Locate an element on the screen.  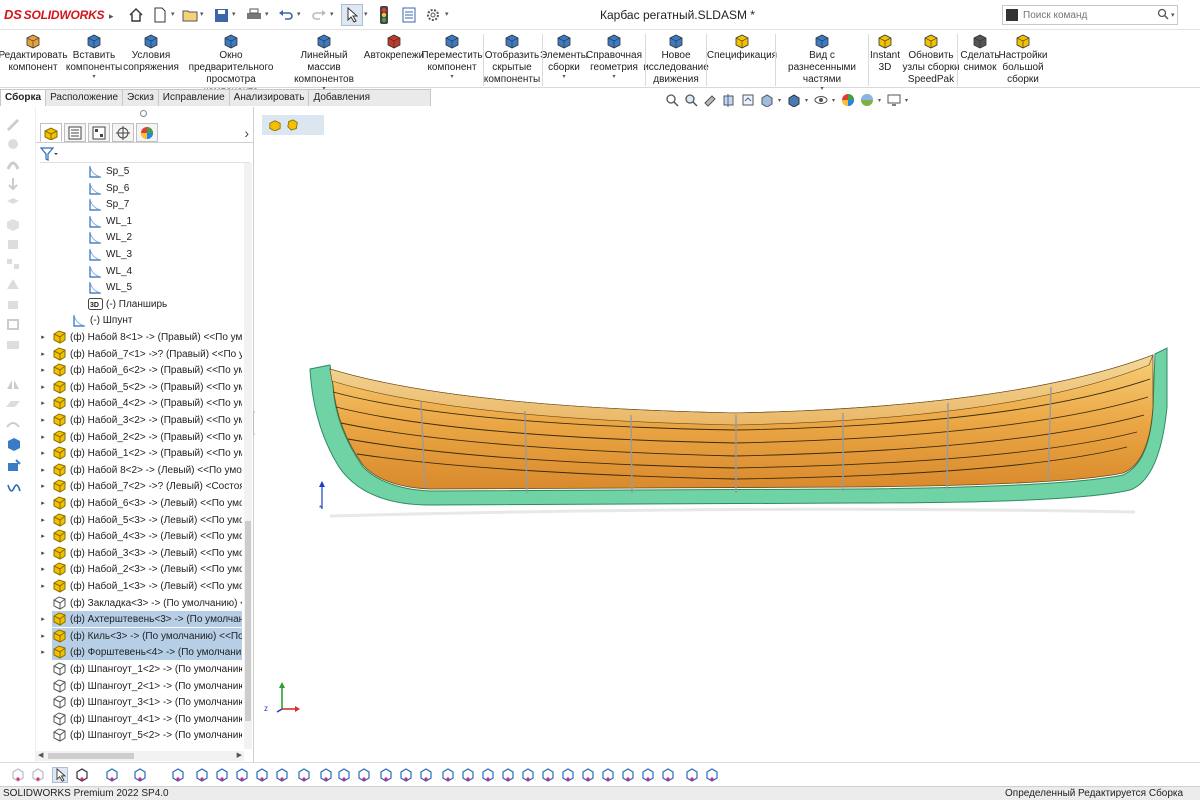
redo-icon is located at coordinates (319, 15).